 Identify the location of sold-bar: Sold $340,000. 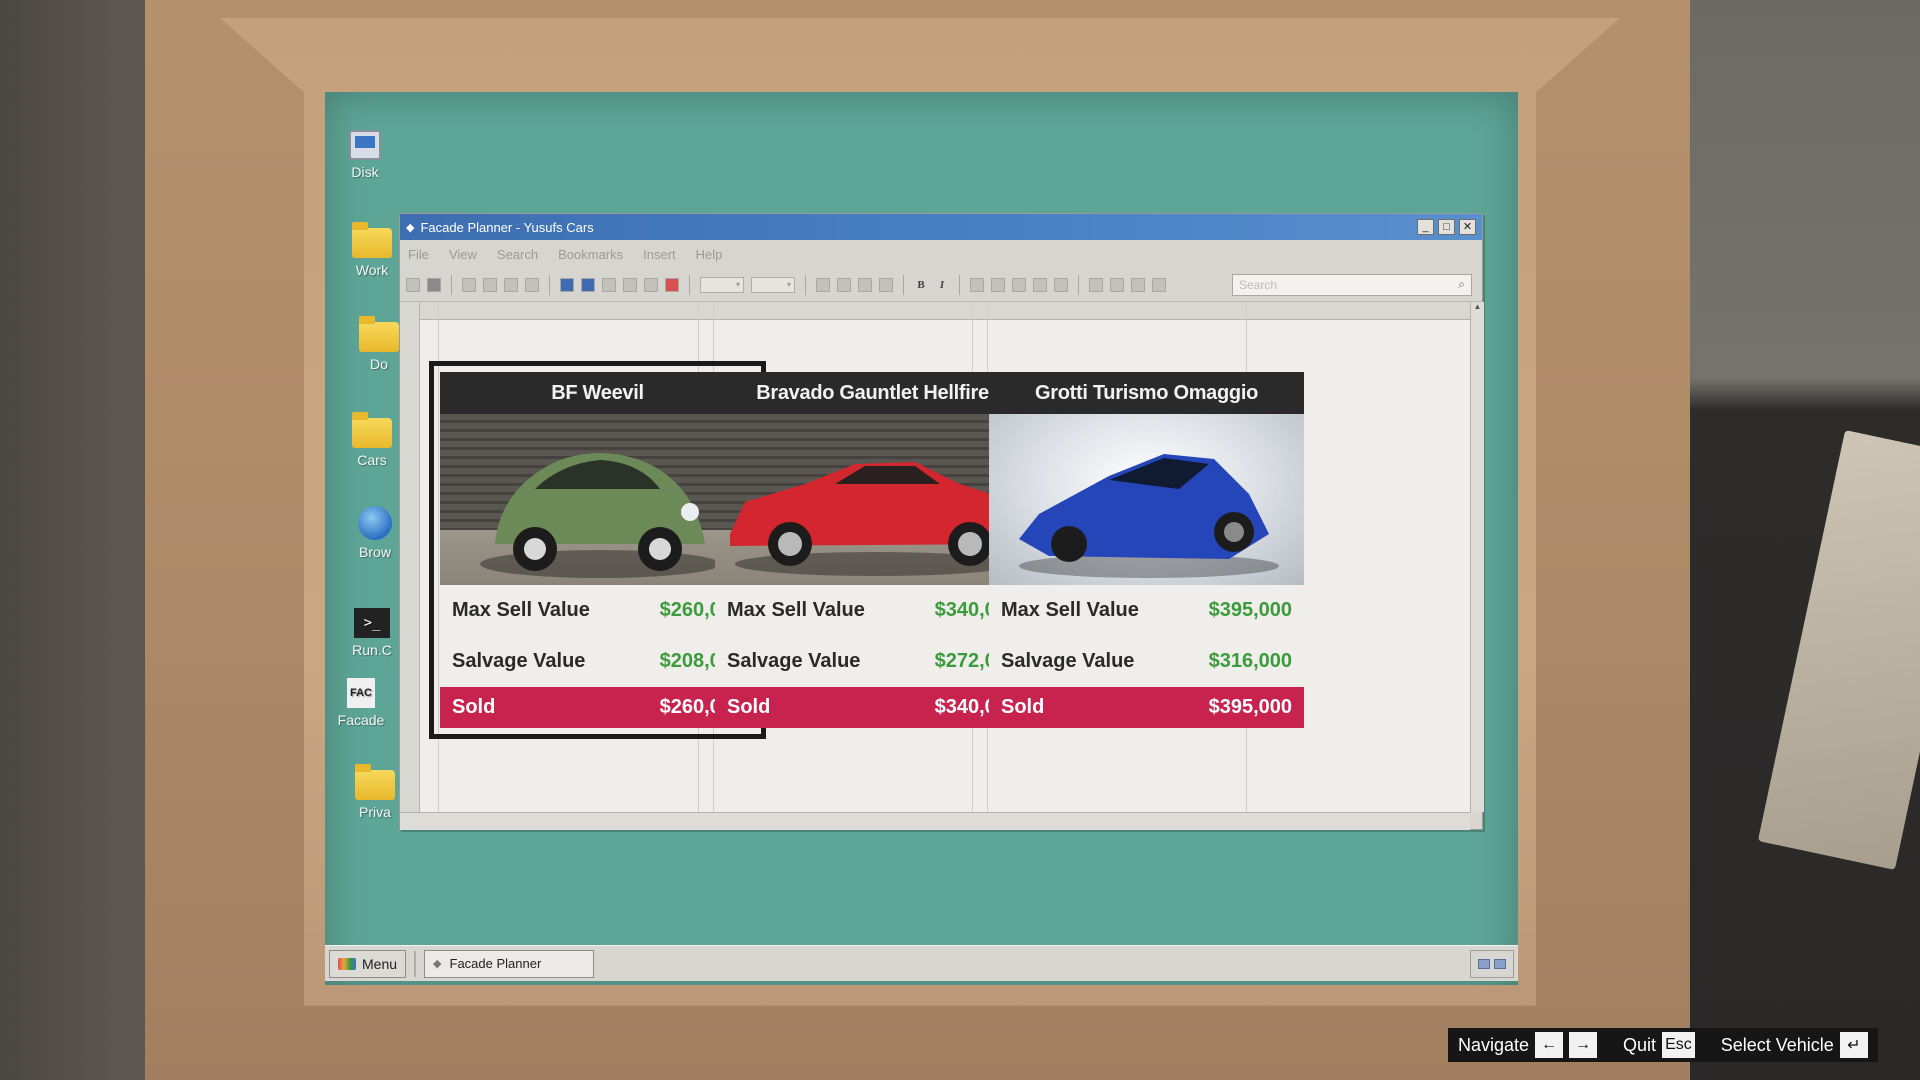
(872, 707).